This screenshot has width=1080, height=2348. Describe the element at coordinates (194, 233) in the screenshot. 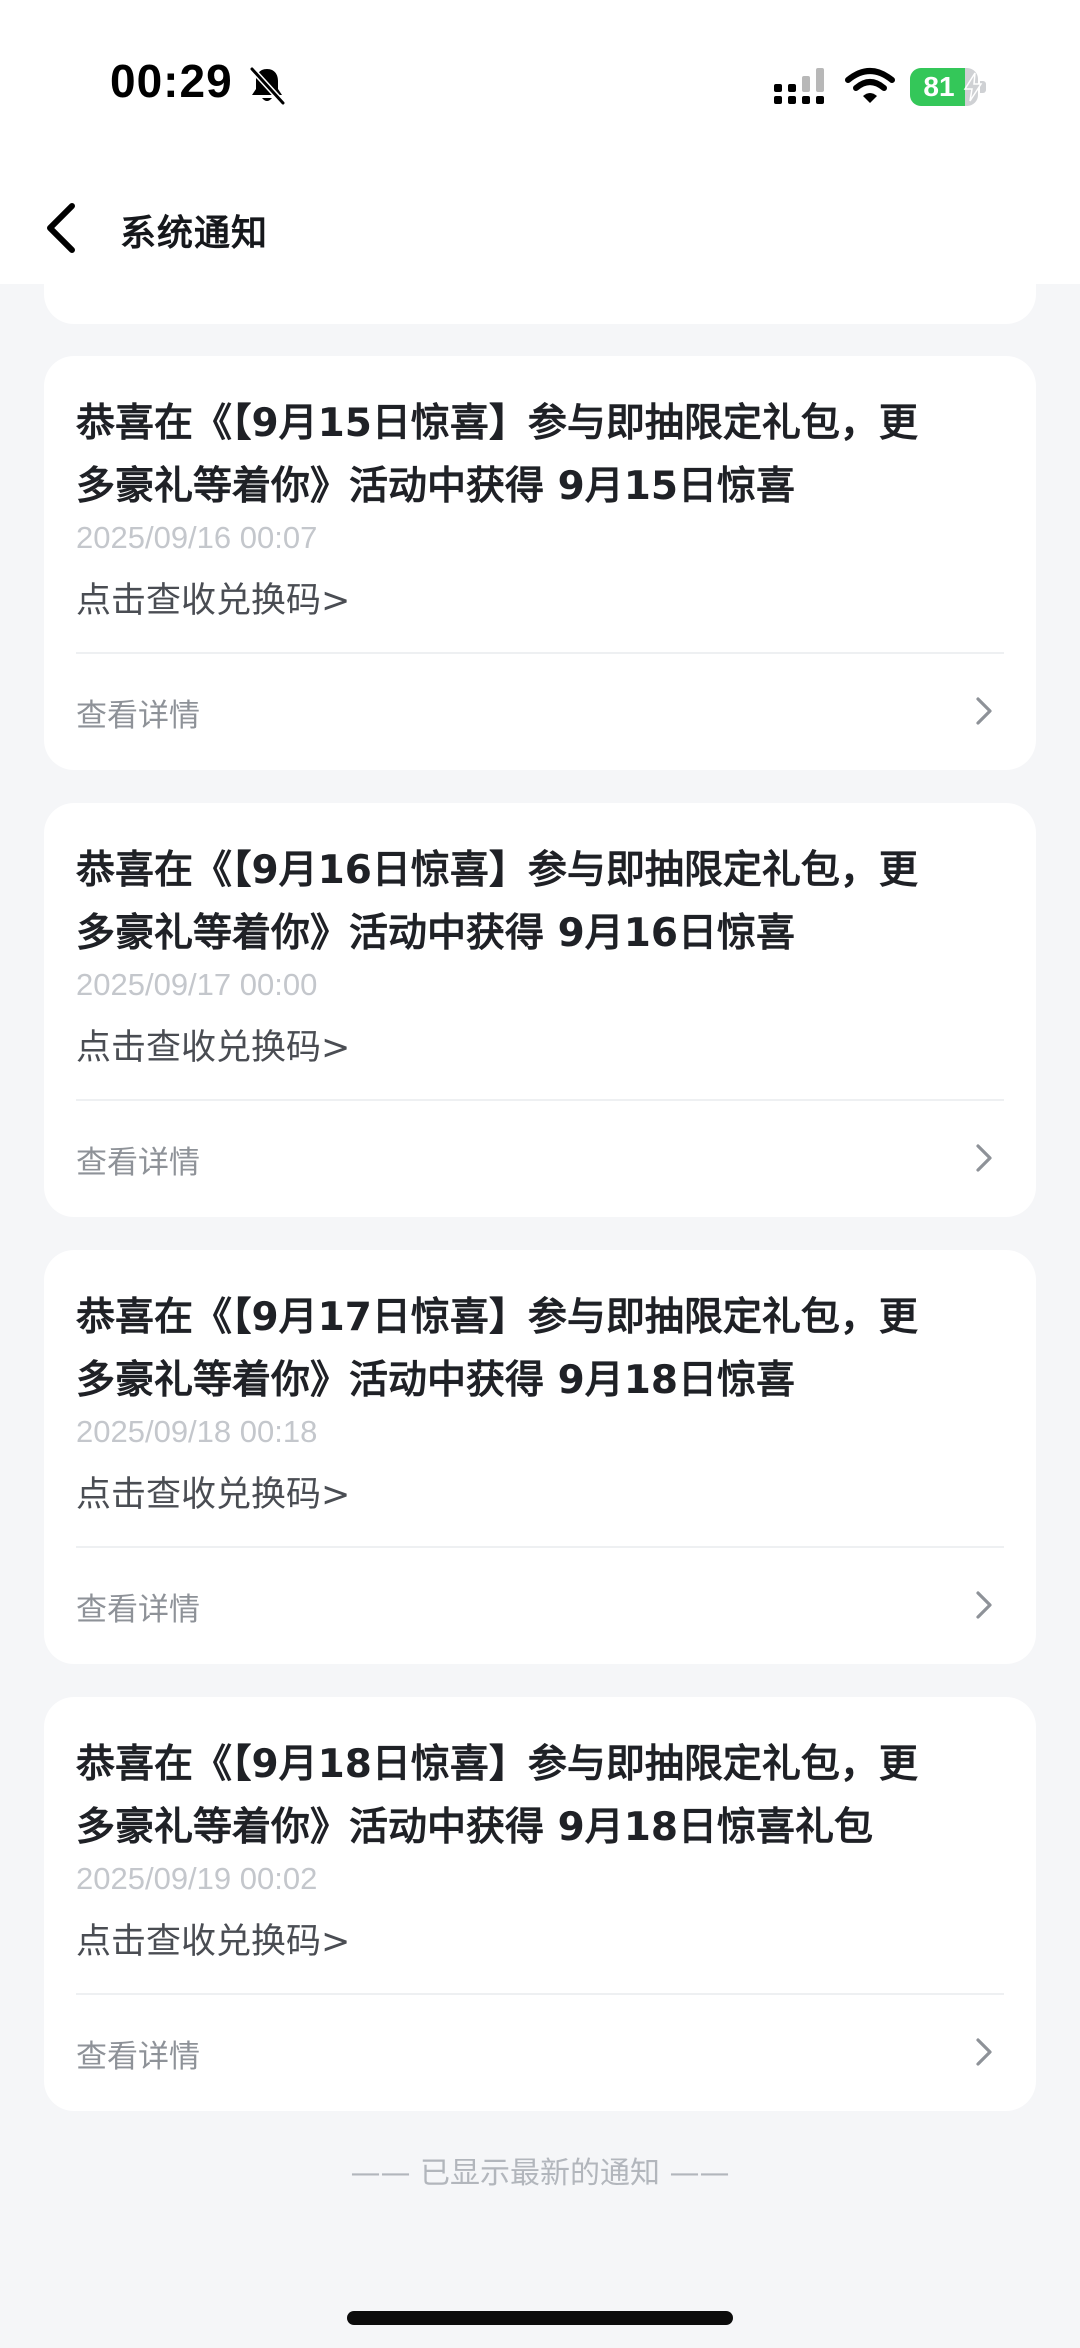

I see `page-title: 系统通知` at that location.